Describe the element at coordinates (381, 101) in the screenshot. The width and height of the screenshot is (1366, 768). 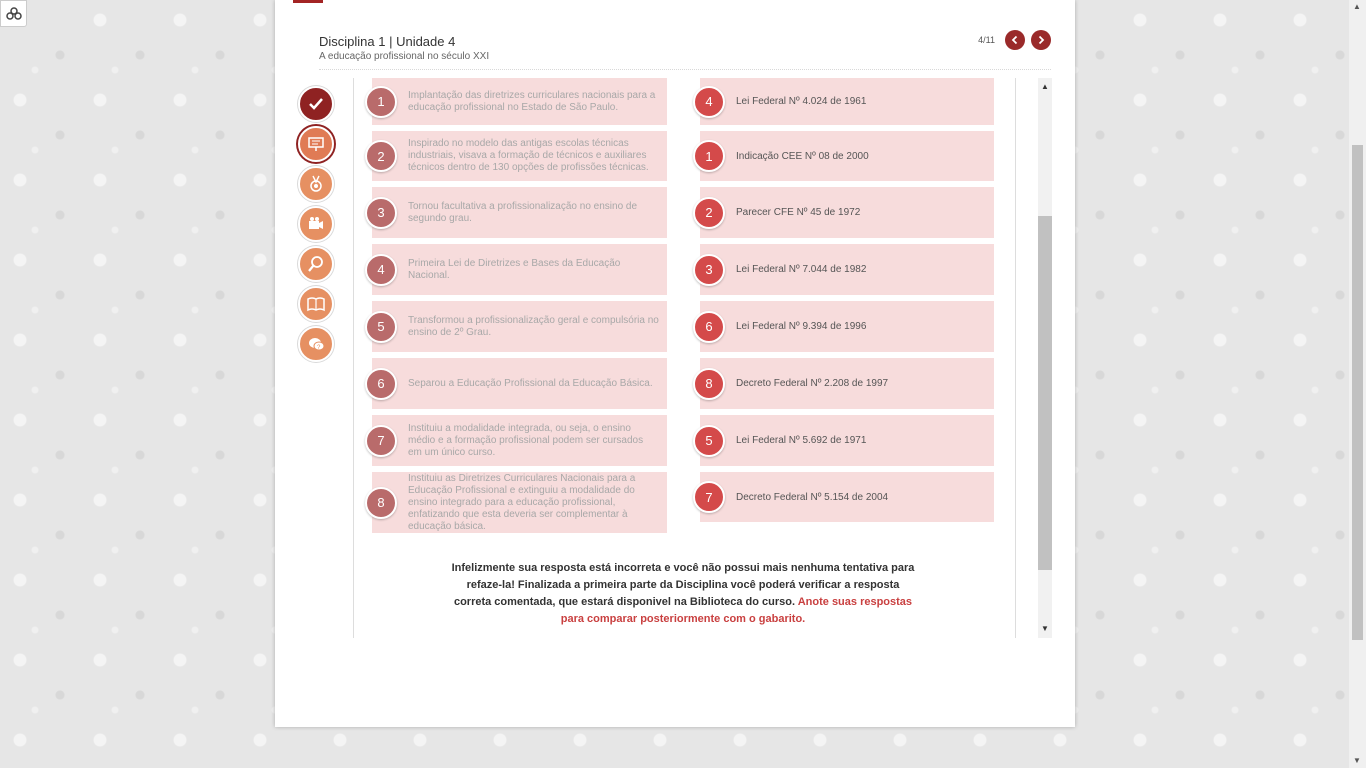
I see `description-number: 1` at that location.